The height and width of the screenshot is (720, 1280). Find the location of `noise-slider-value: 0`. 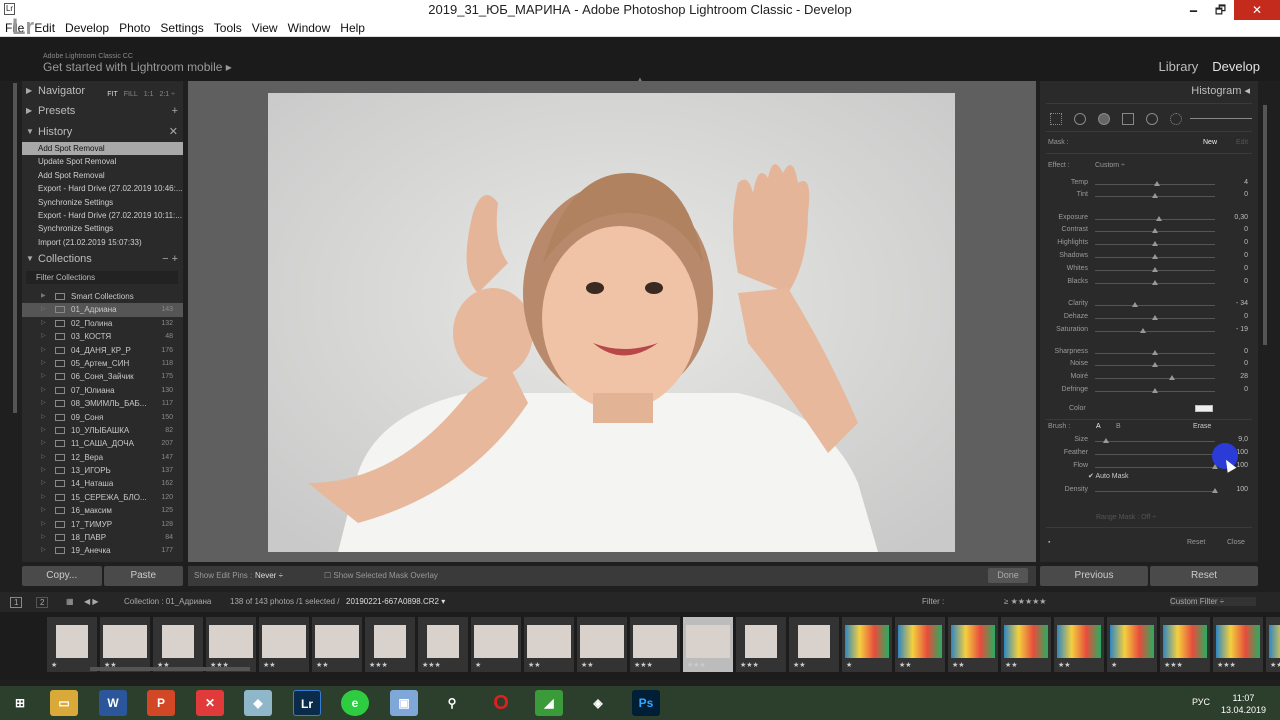

noise-slider-value: 0 is located at coordinates (1233, 363).